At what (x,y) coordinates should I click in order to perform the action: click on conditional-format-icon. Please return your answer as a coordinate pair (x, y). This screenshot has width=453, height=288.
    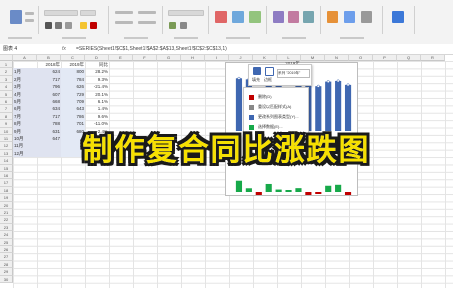
    Looking at the image, I should click on (221, 17).